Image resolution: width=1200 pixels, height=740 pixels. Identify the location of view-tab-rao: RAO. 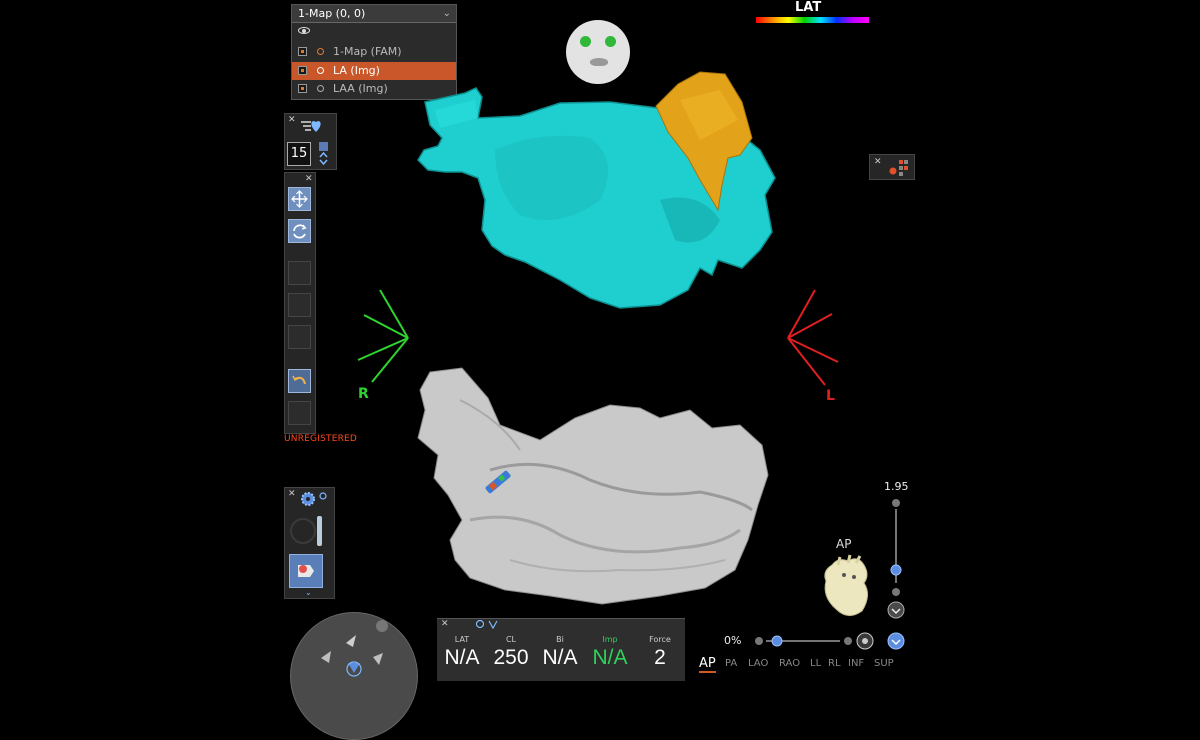
(789, 663).